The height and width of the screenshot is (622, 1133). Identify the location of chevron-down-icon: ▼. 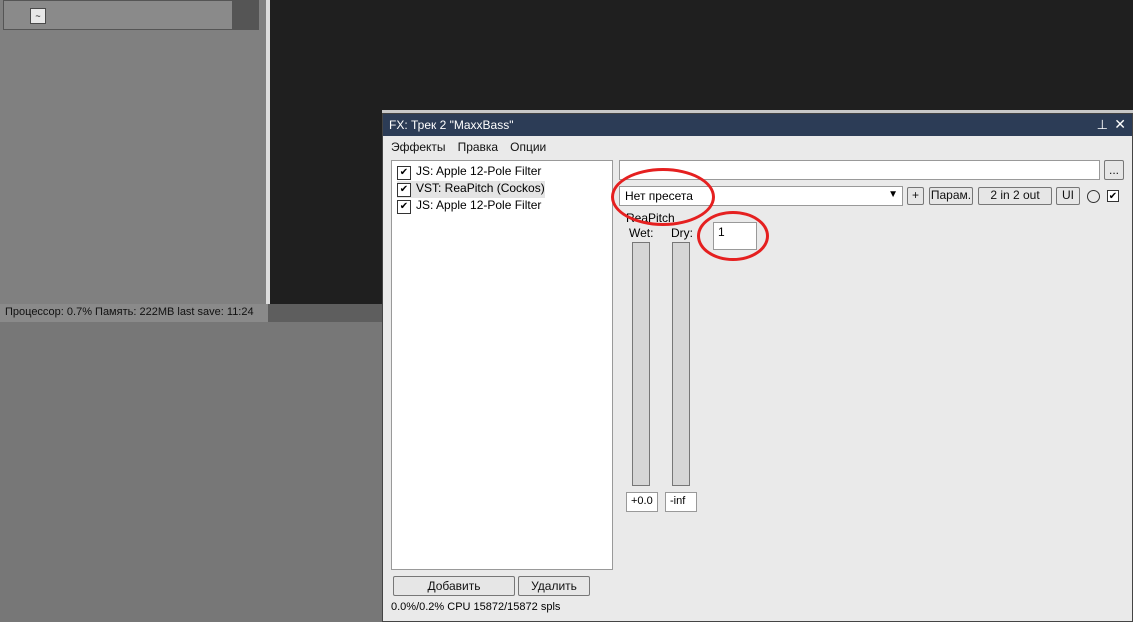
(893, 194).